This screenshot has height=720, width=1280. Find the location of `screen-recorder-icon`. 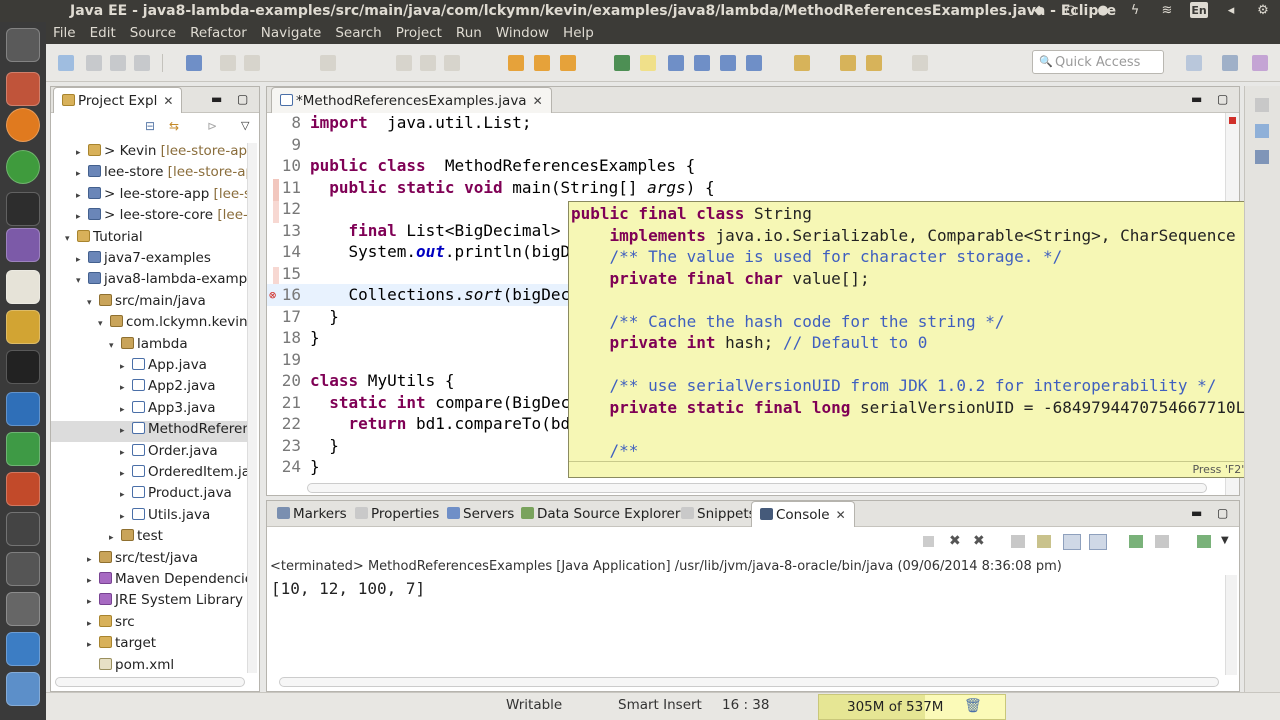

screen-recorder-icon is located at coordinates (23, 569).